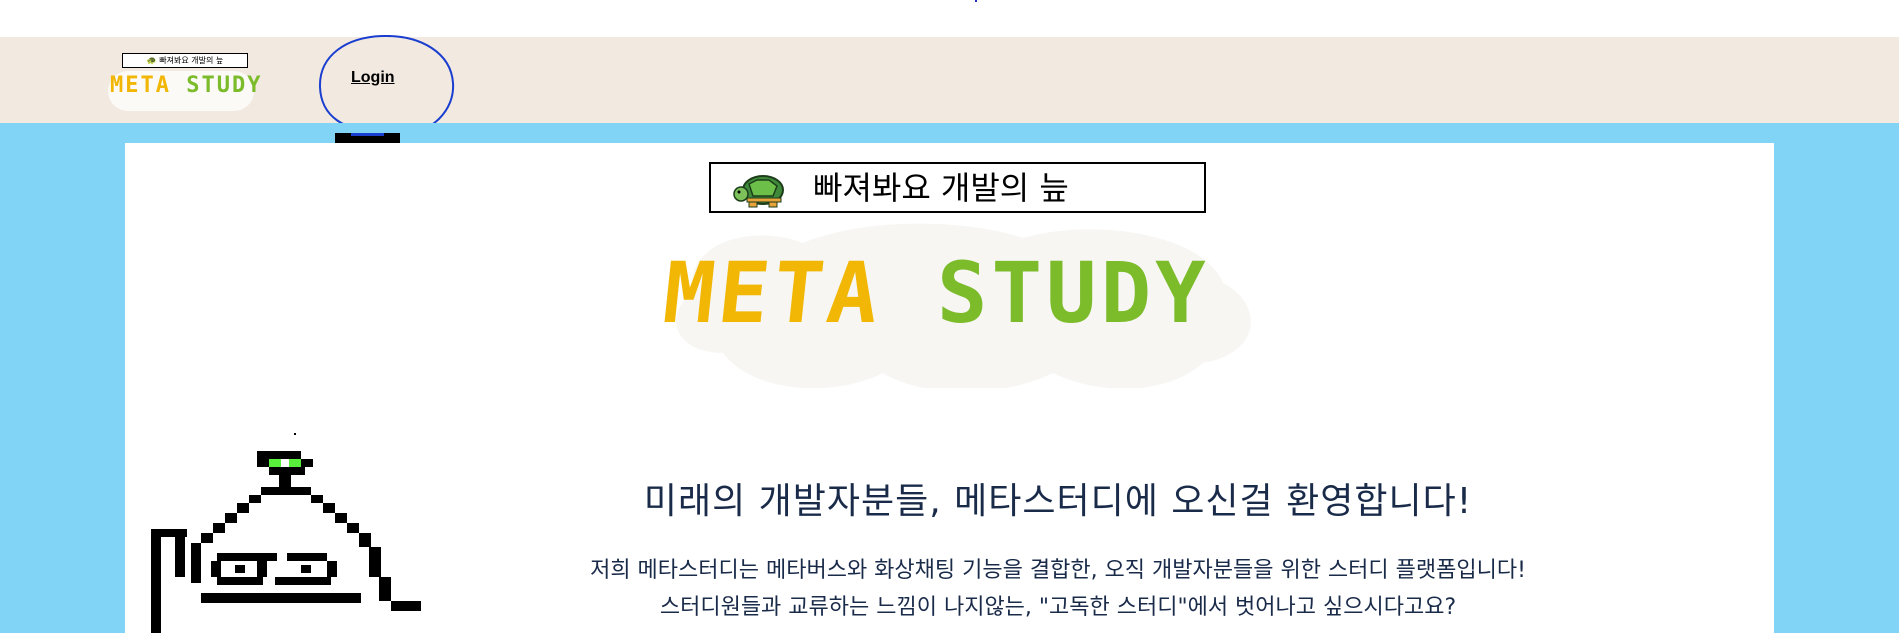  I want to click on site-header: 🐢 빠져봐요 개발의 늪 META STUDY Login, so click(949, 80).